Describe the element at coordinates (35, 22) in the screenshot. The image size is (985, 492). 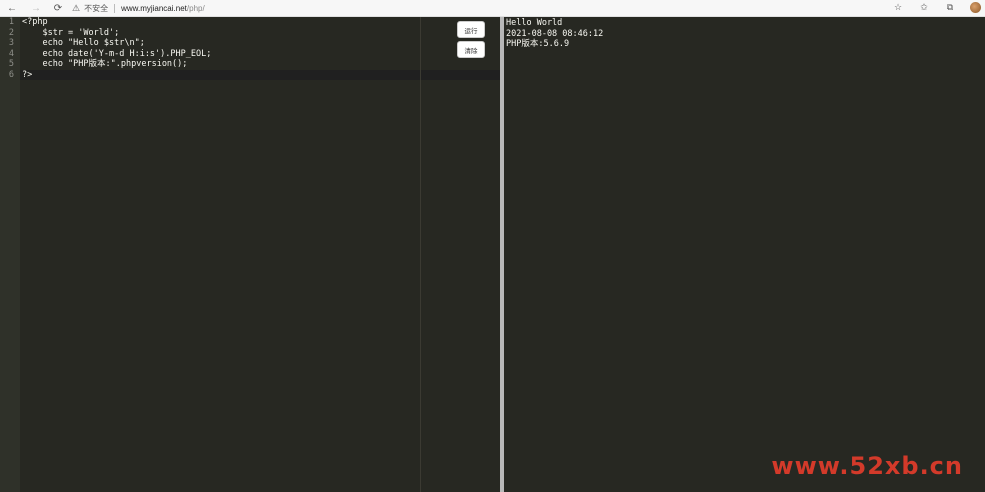
I see `code-line: <?php` at that location.